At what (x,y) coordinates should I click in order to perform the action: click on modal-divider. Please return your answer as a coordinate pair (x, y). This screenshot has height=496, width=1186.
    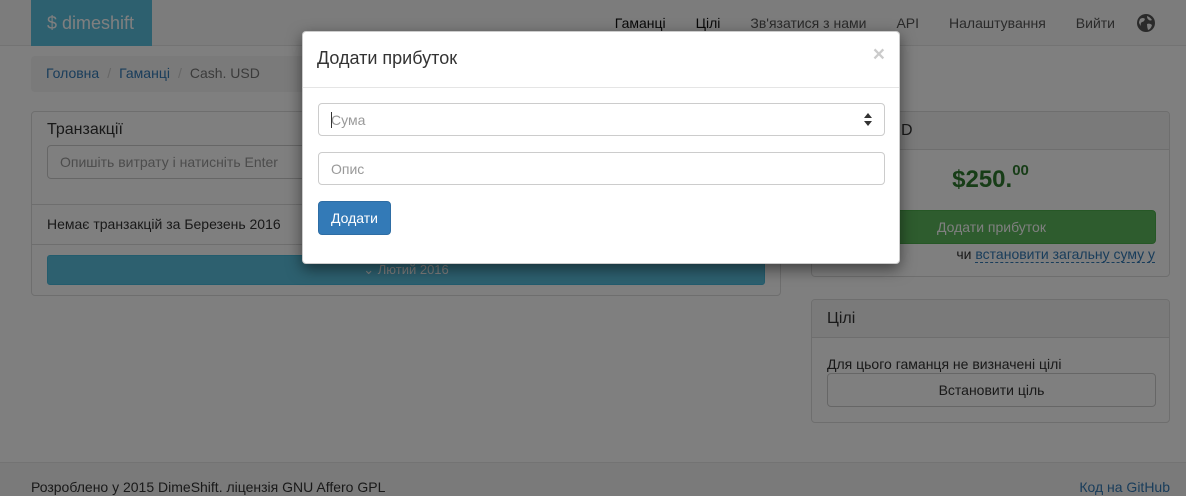
    Looking at the image, I should click on (601, 87).